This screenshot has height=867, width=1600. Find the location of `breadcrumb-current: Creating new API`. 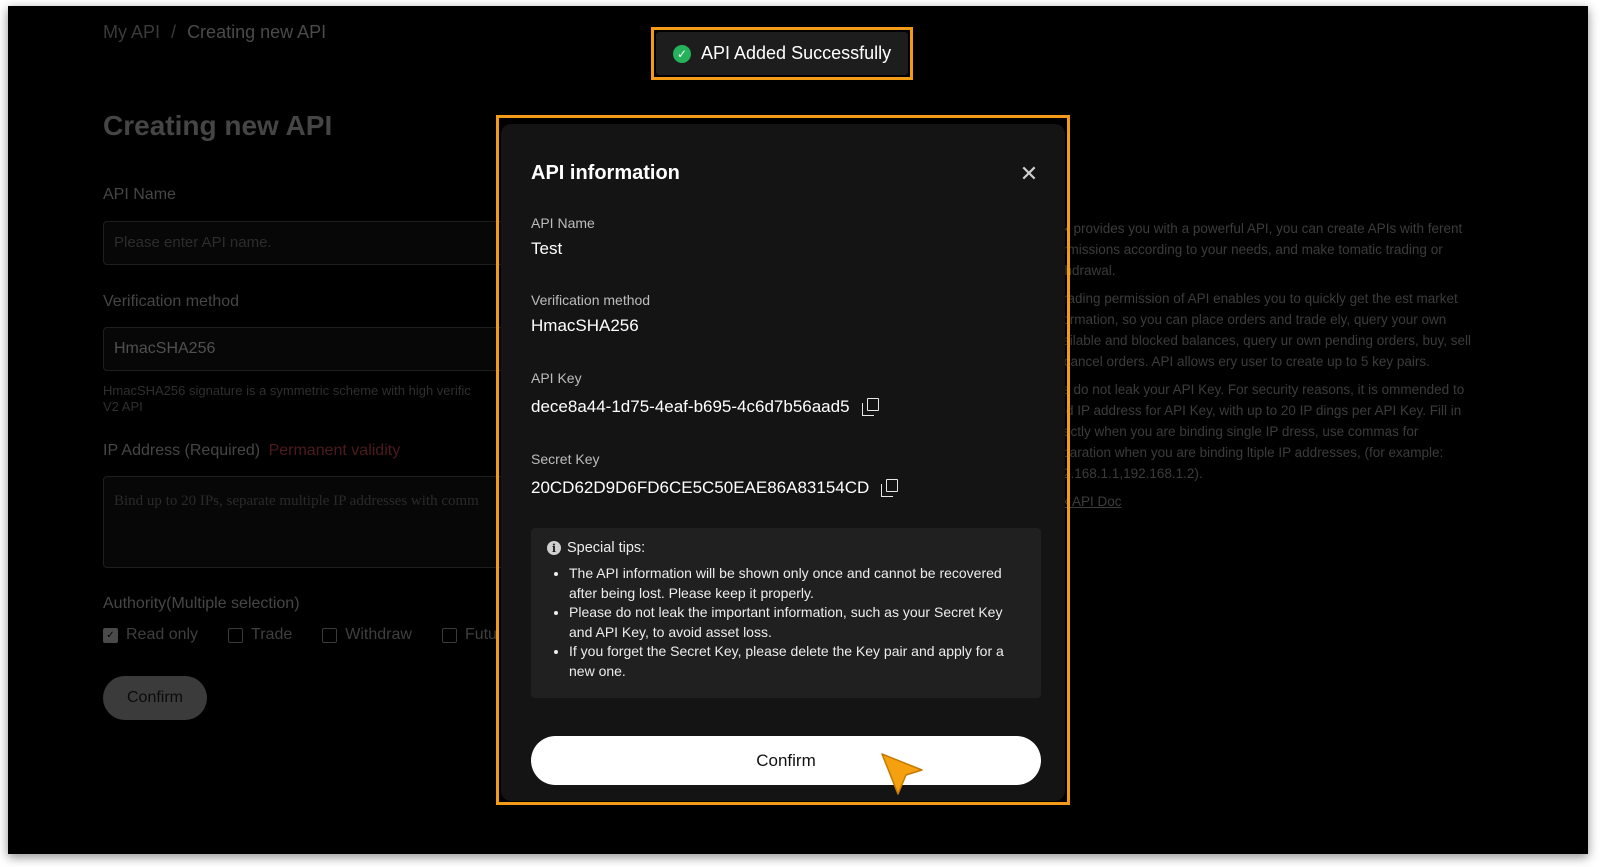

breadcrumb-current: Creating new API is located at coordinates (257, 32).